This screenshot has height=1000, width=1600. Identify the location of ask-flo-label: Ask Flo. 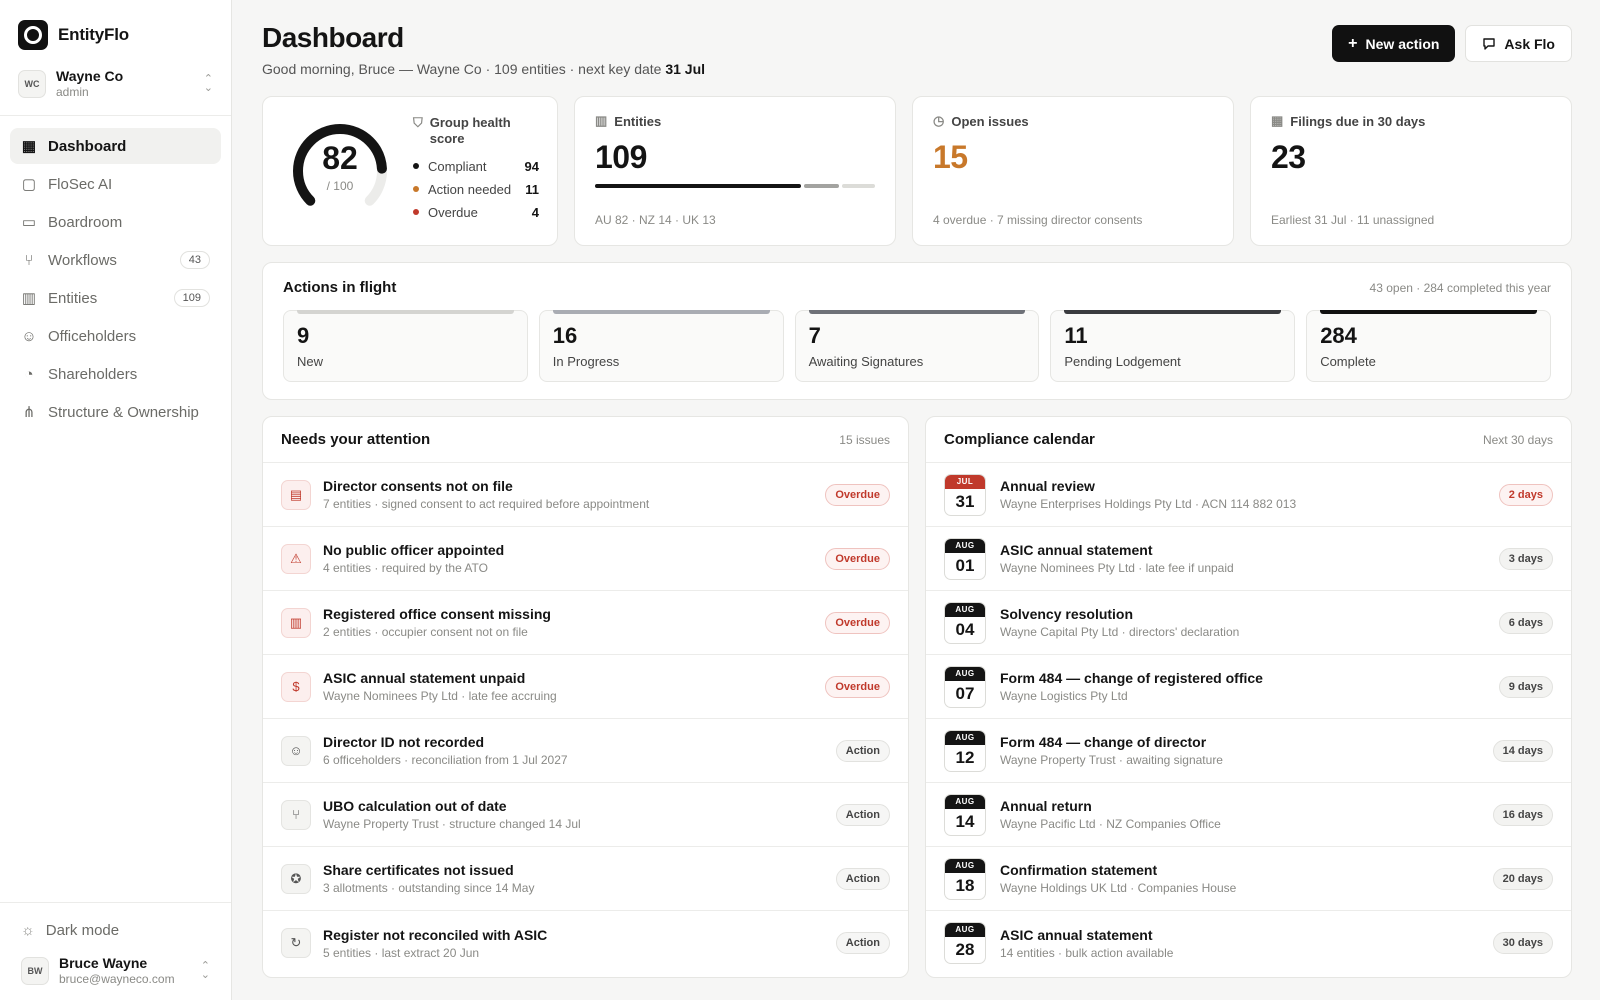
(1529, 43).